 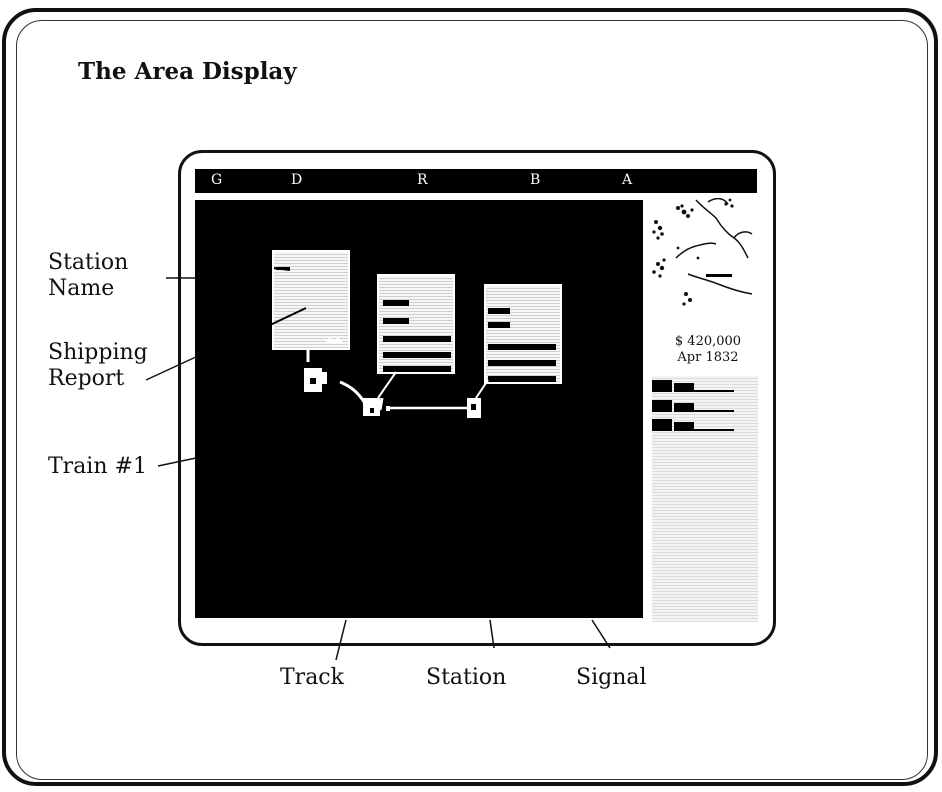 What do you see at coordinates (98, 365) in the screenshot?
I see `callout-shipping-report: Shipping Report` at bounding box center [98, 365].